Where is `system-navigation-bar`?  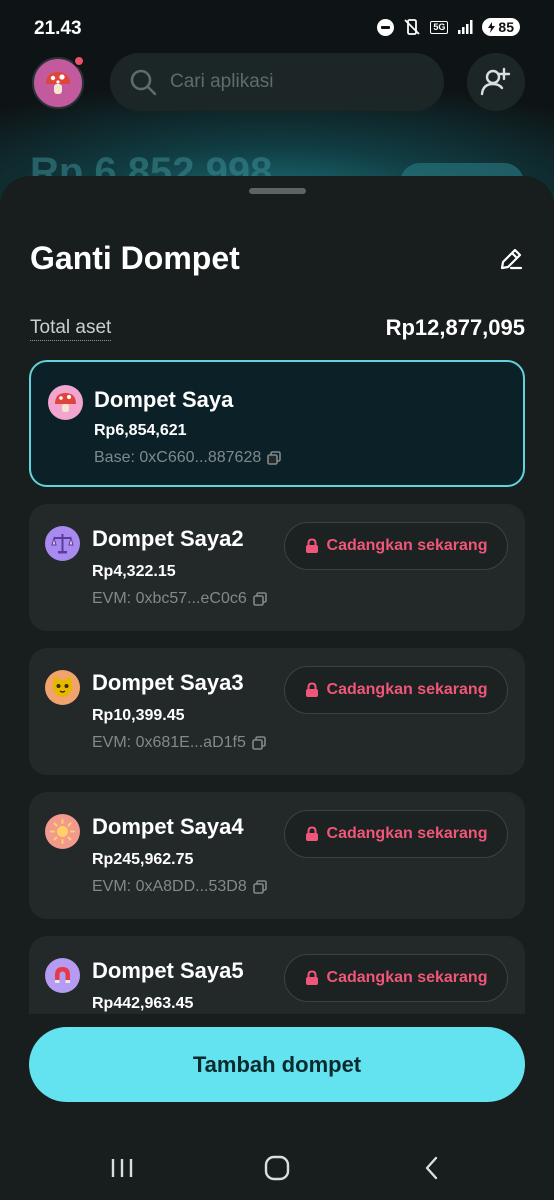
system-navigation-bar is located at coordinates (277, 1165).